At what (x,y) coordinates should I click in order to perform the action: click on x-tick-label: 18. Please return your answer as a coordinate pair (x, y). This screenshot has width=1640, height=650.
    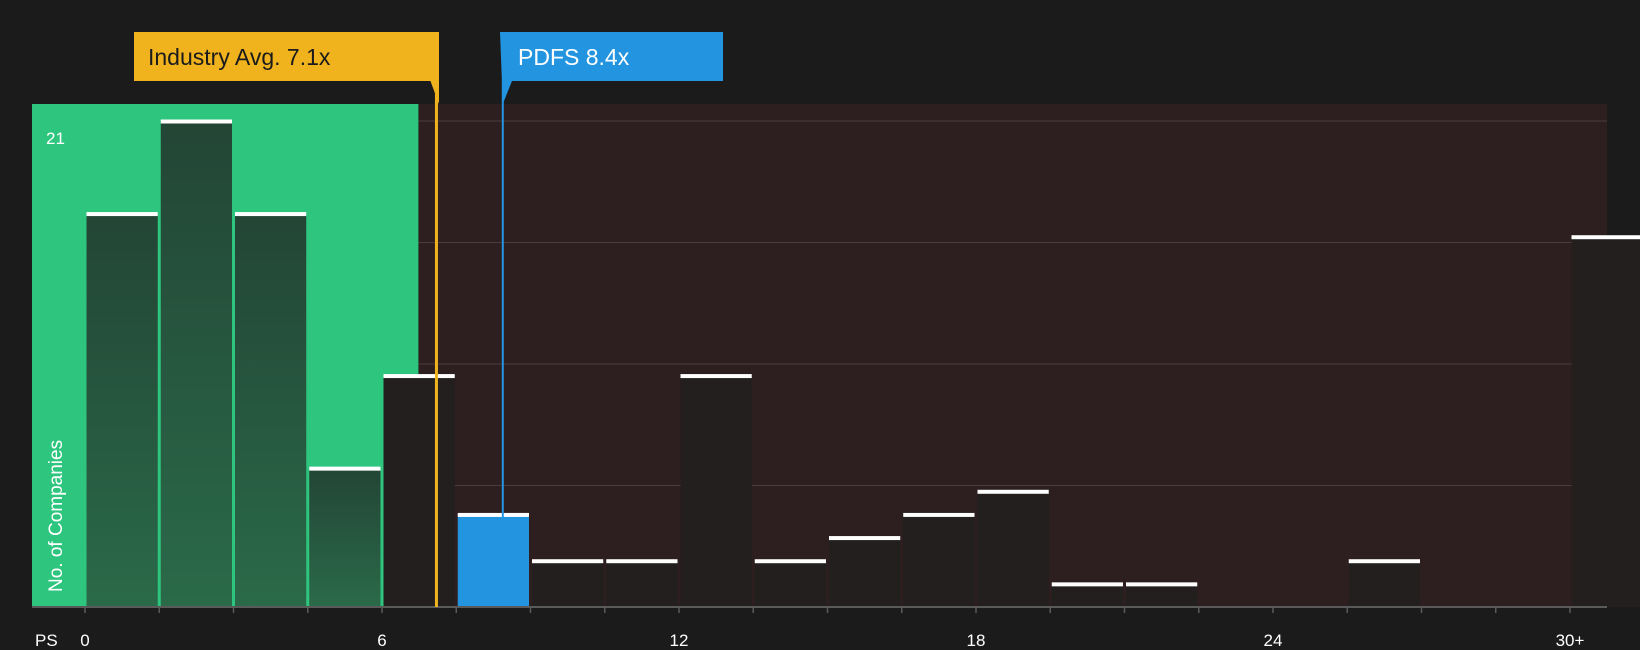
    Looking at the image, I should click on (976, 640).